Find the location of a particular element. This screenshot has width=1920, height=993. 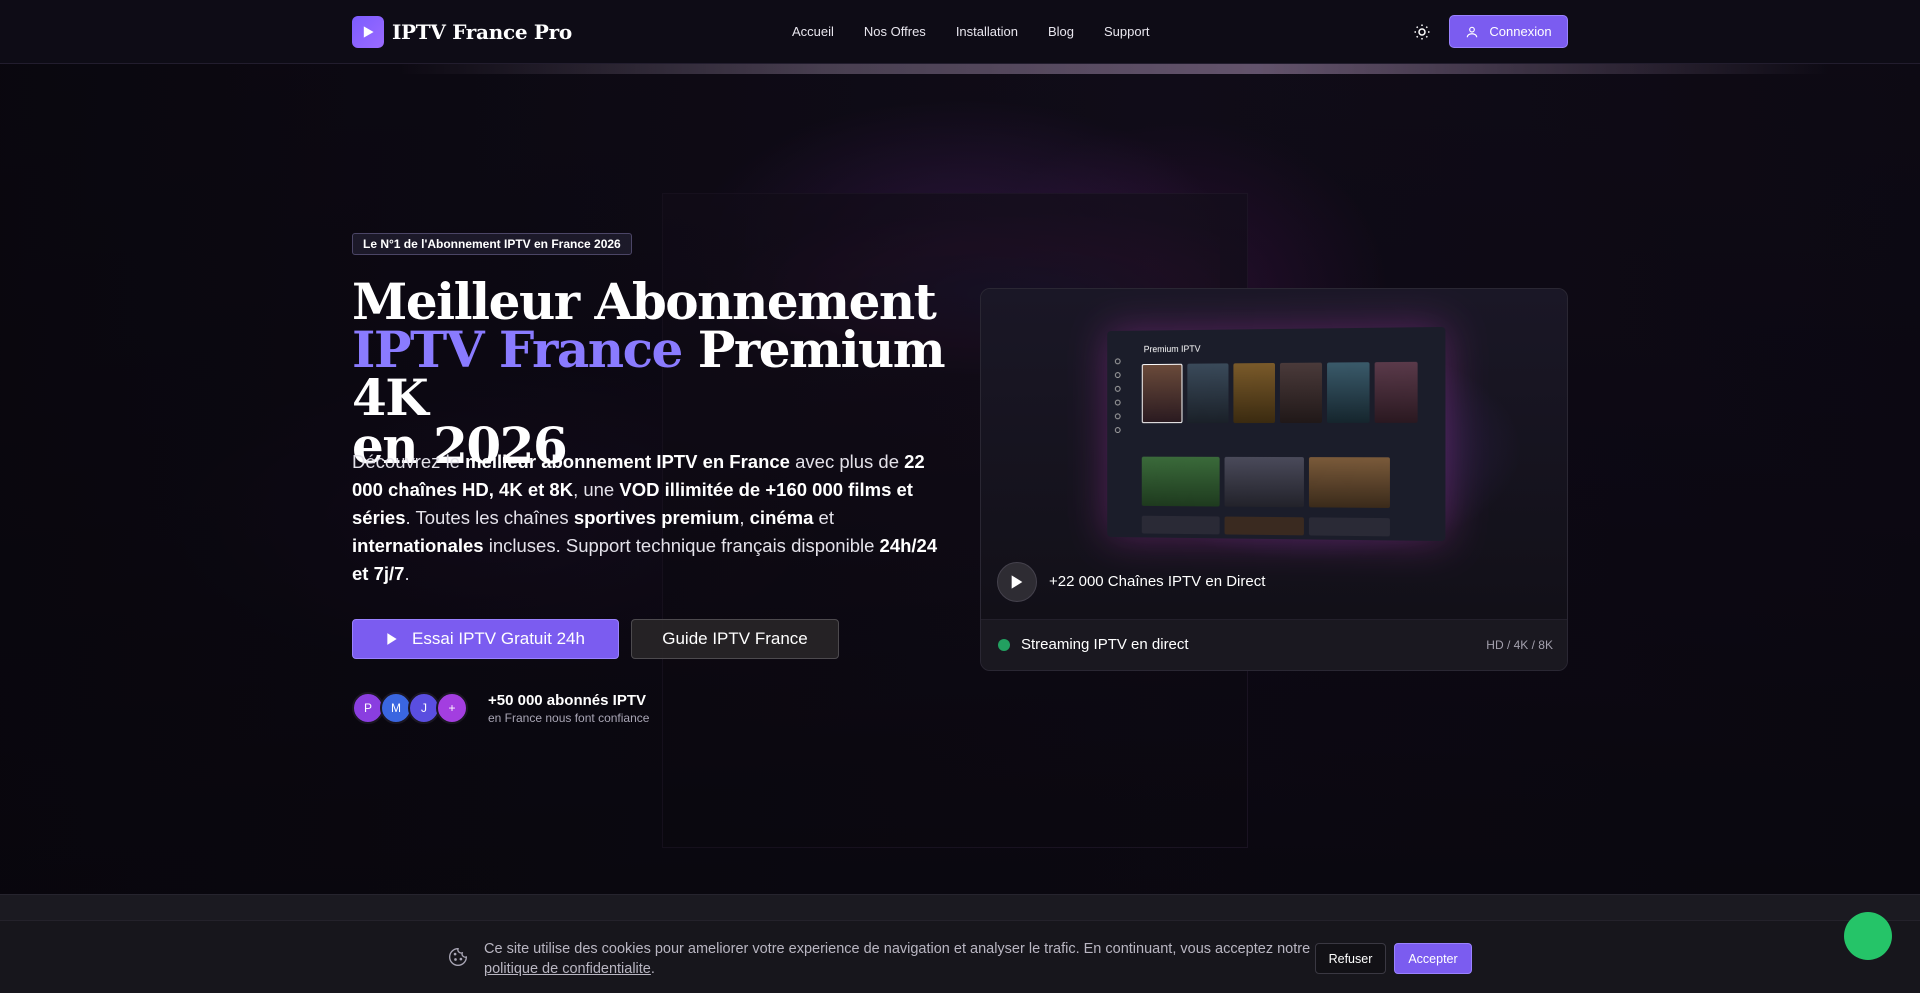

trust-title: +50 000 abonnés IPTV is located at coordinates (567, 700).